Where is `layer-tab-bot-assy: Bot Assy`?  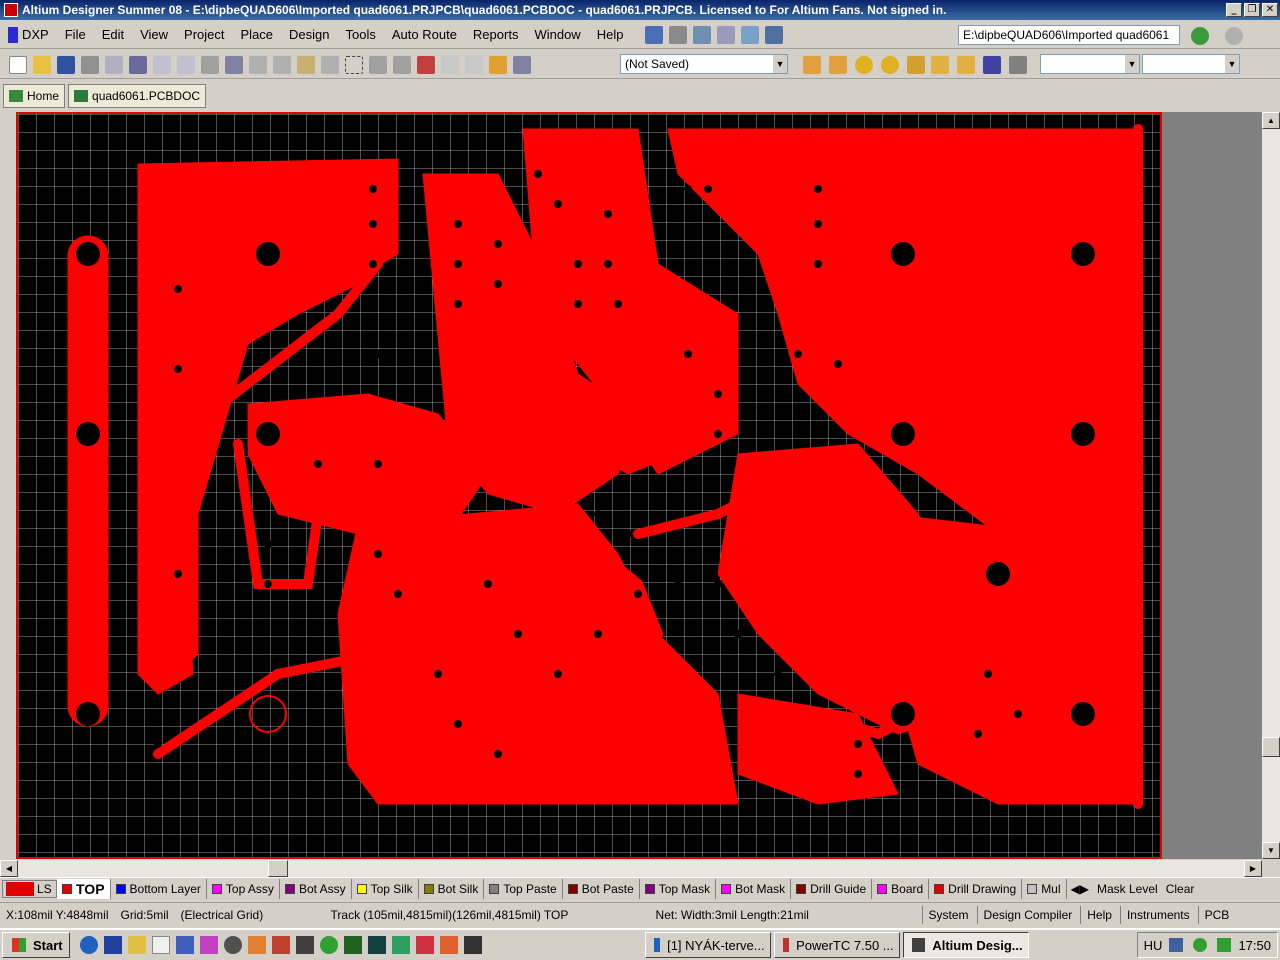 layer-tab-bot-assy: Bot Assy is located at coordinates (316, 888).